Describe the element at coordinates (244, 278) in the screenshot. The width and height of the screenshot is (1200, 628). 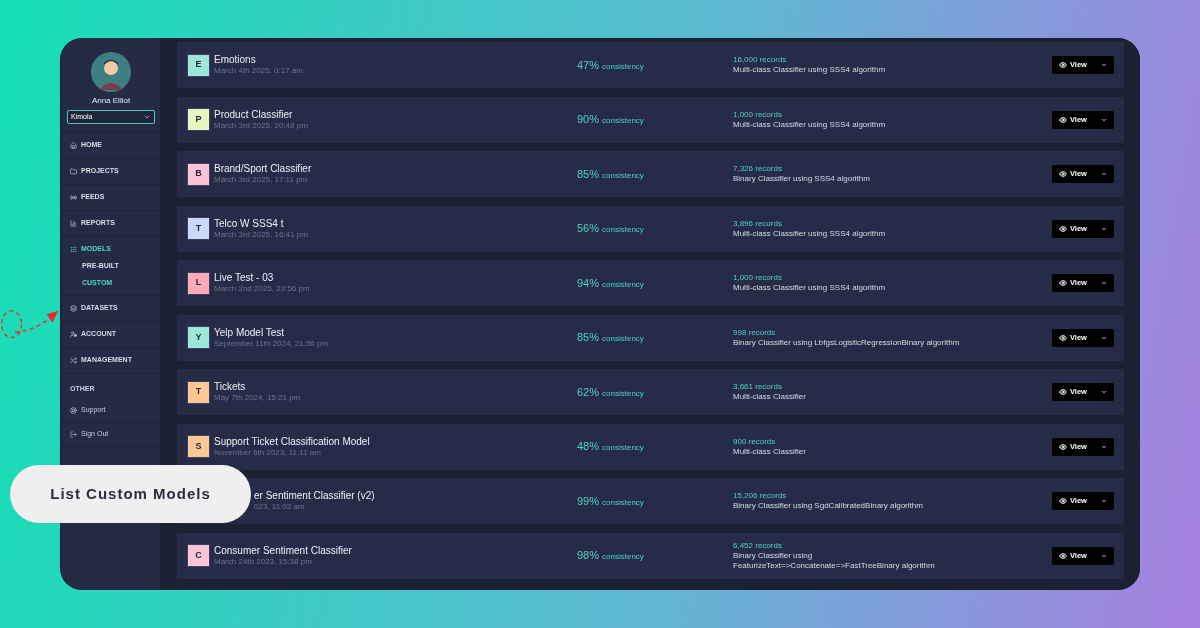
I see `model-name: Live Test - 03` at that location.